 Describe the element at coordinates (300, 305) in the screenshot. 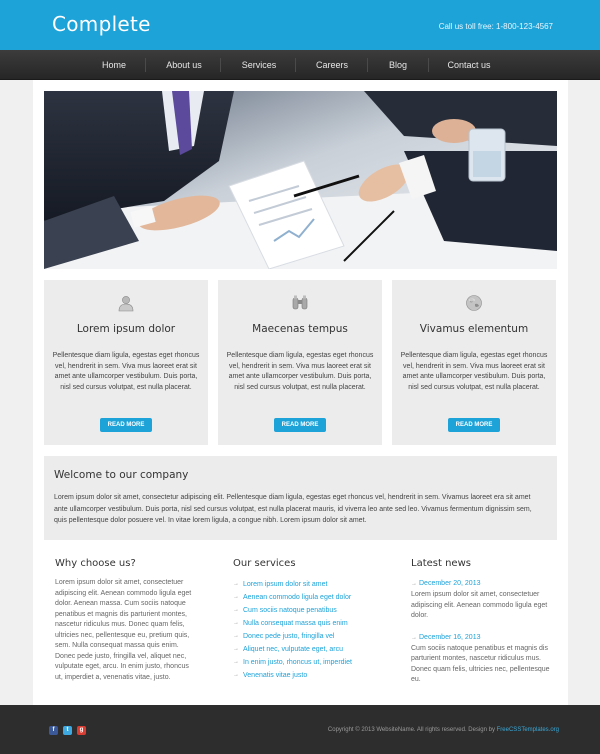

I see `binoculars-icon` at that location.